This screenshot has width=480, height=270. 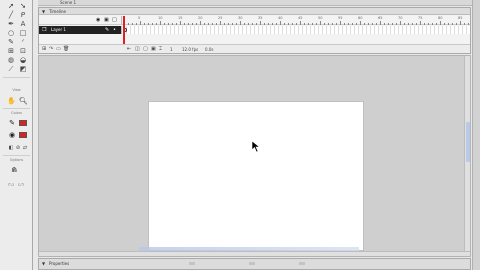 What do you see at coordinates (254, 48) in the screenshot?
I see `timeline-footer: ⊞ ↷ ▭ 🗑︎ ⇤ ◫ ▢ ▣ ⌶ 1 12.0 fps 0.0s` at bounding box center [254, 48].